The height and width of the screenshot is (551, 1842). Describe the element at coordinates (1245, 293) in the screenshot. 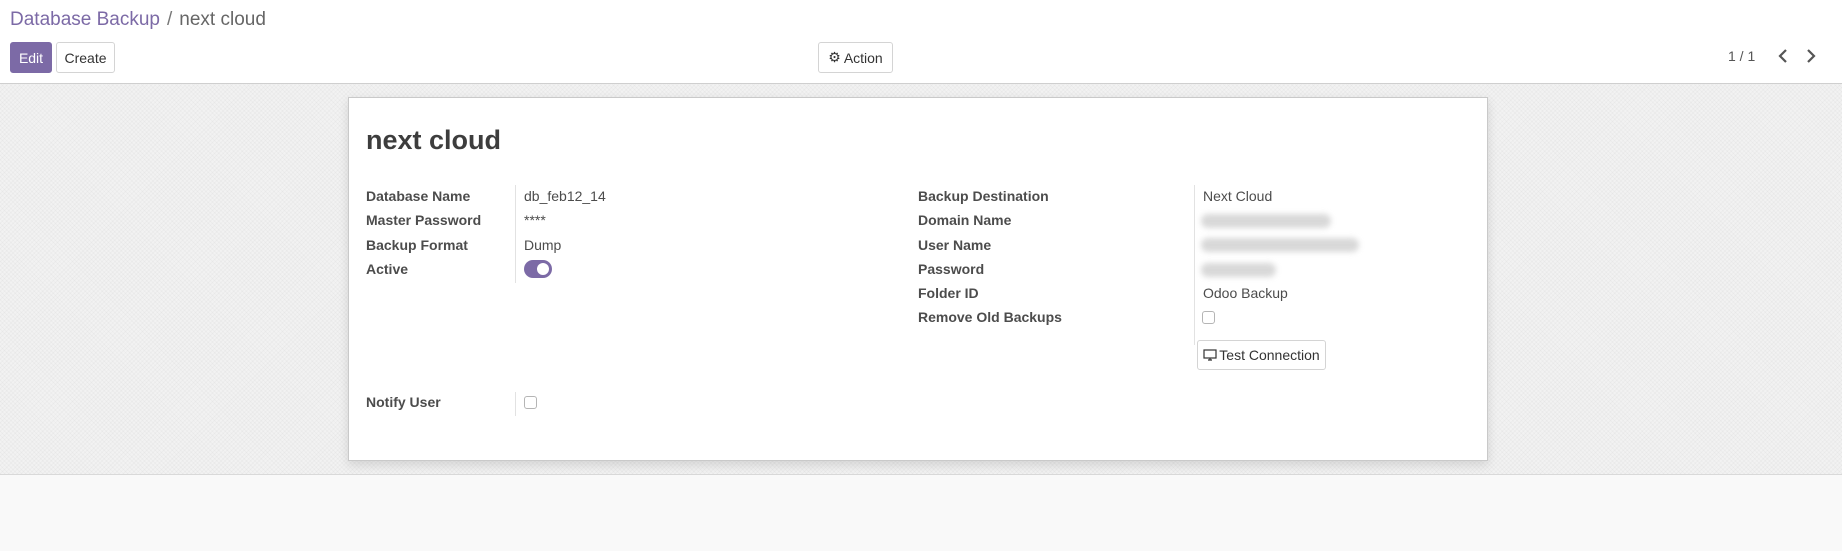

I see `folder-id-value: Odoo Backup` at that location.